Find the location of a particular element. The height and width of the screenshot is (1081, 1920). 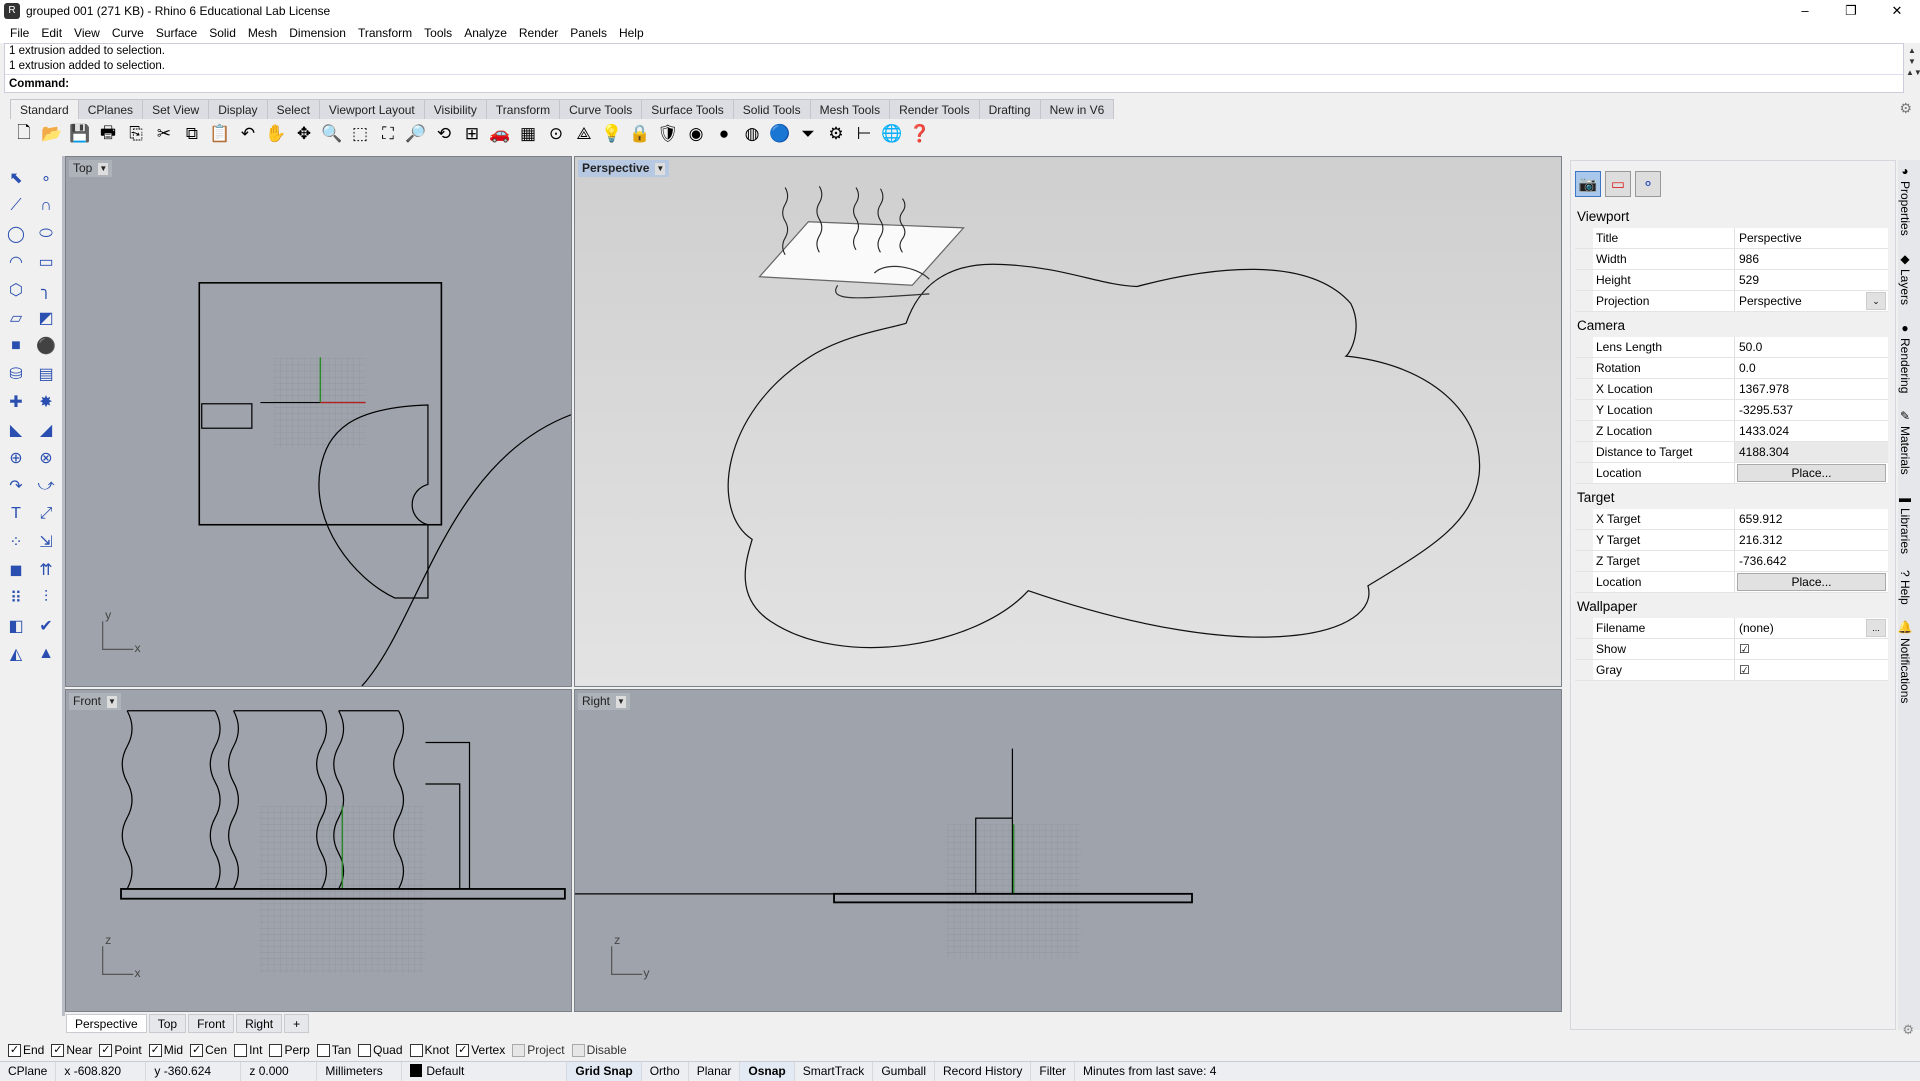

zoom-selected-icon: 🔎 is located at coordinates (416, 134).